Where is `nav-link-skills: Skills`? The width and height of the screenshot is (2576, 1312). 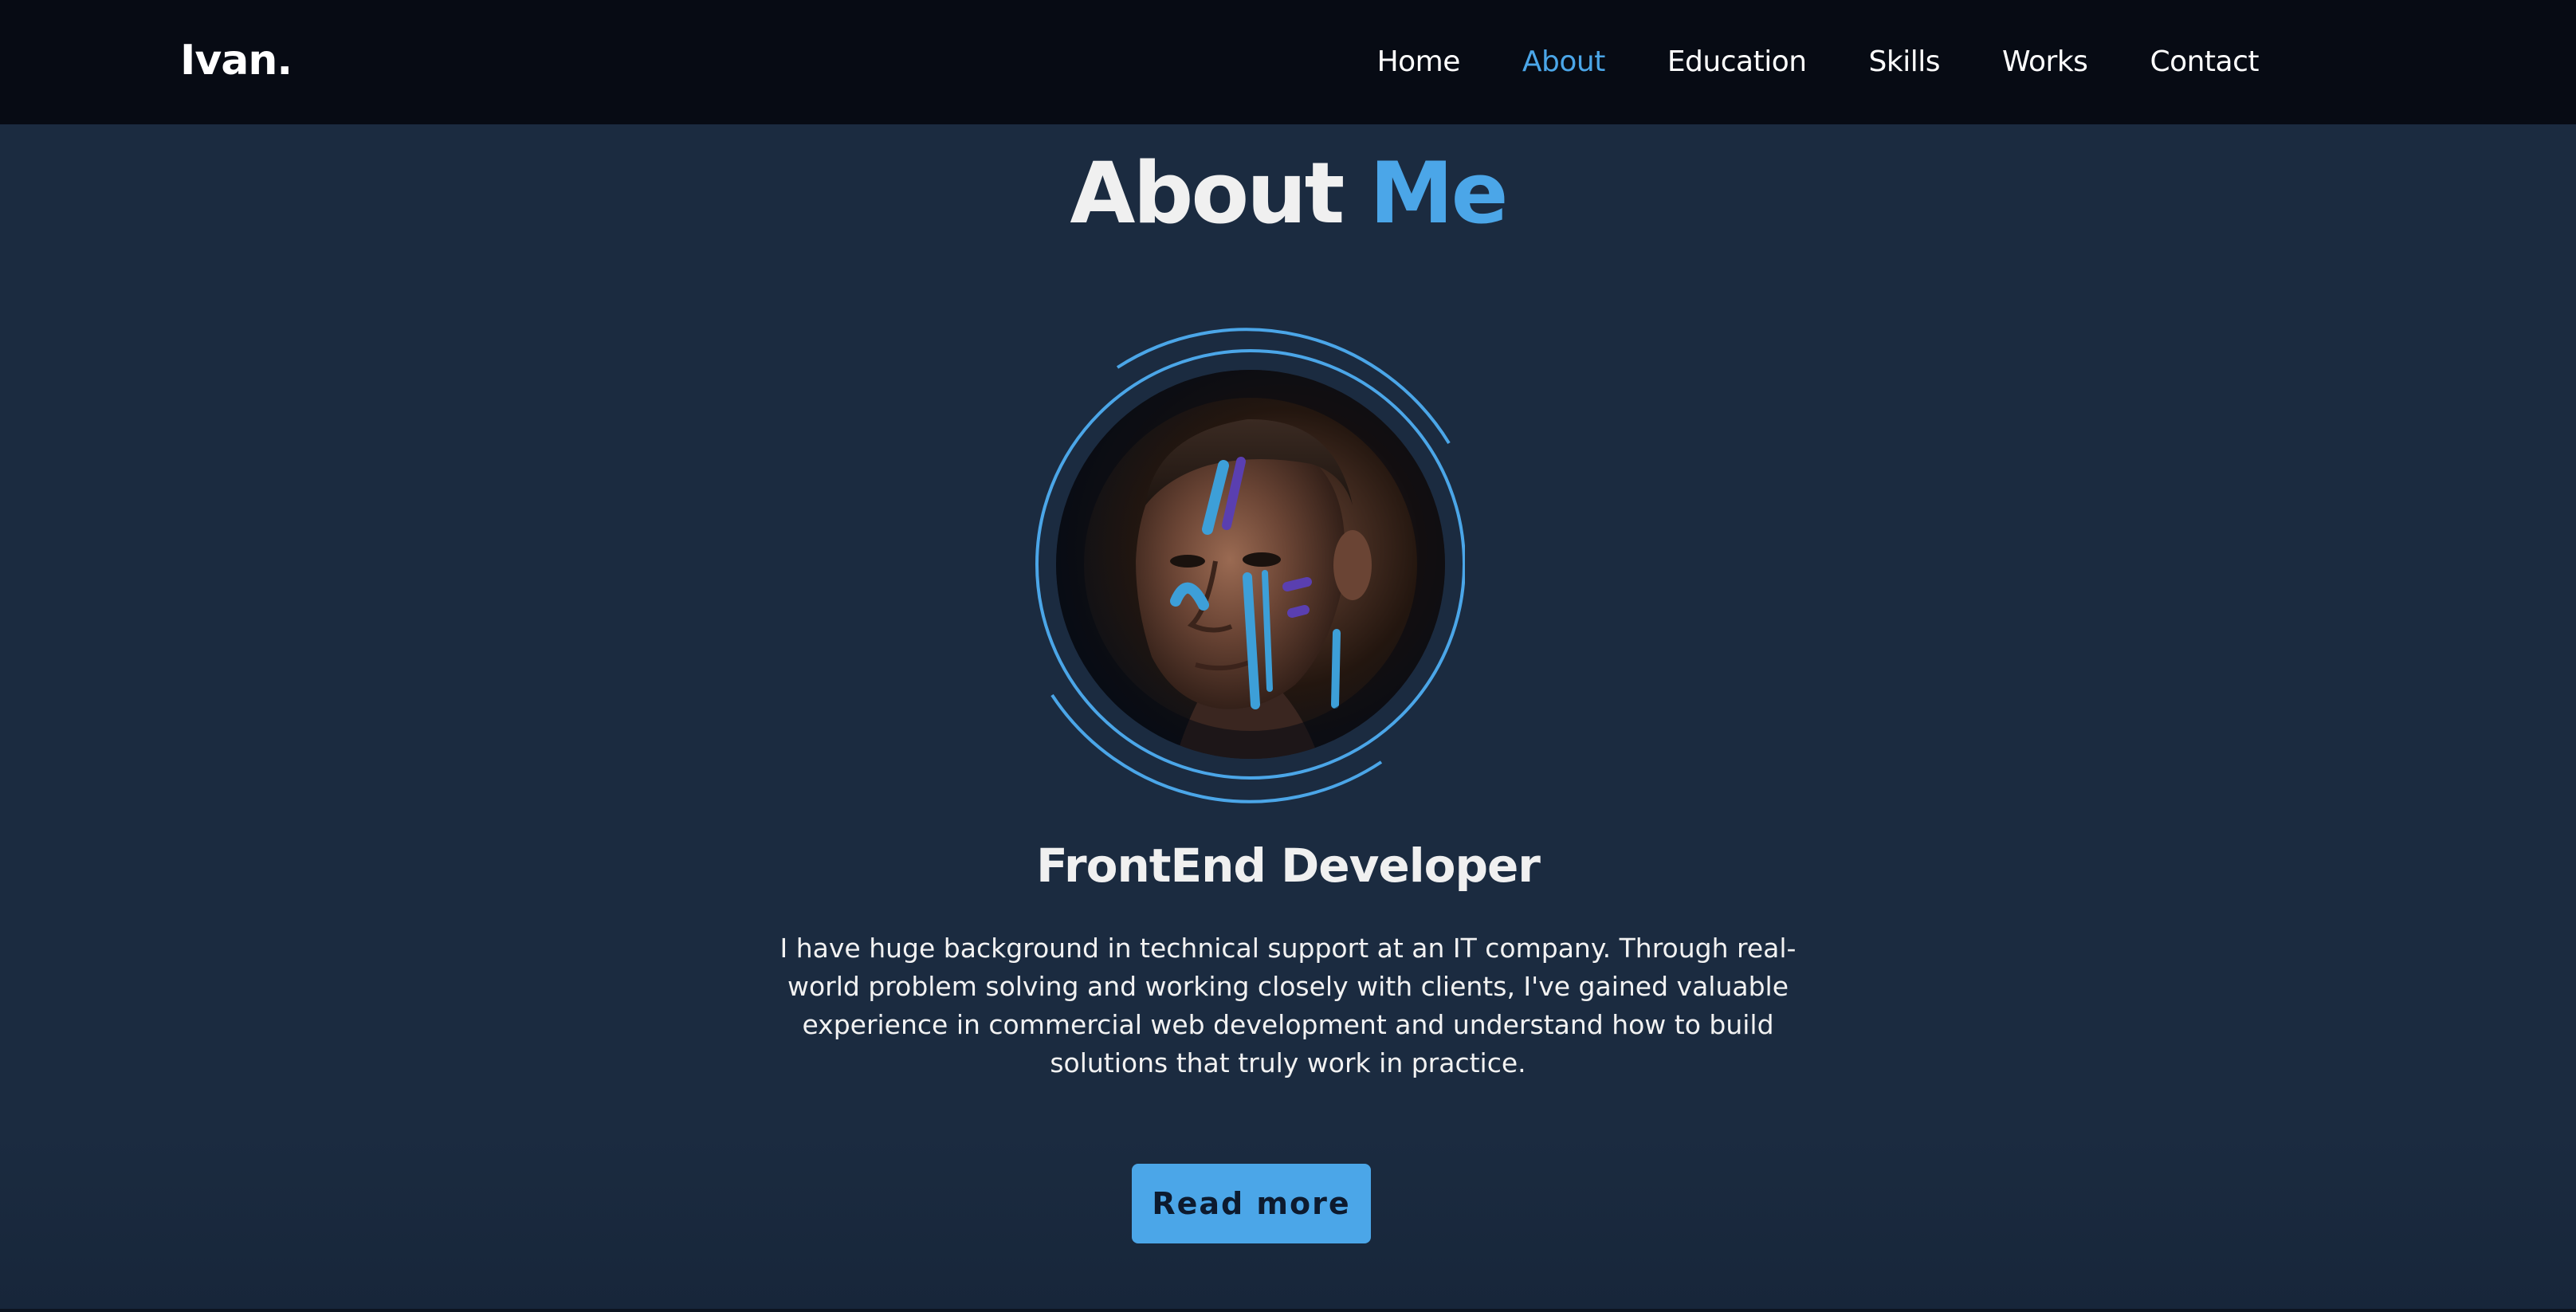 nav-link-skills: Skills is located at coordinates (1905, 62).